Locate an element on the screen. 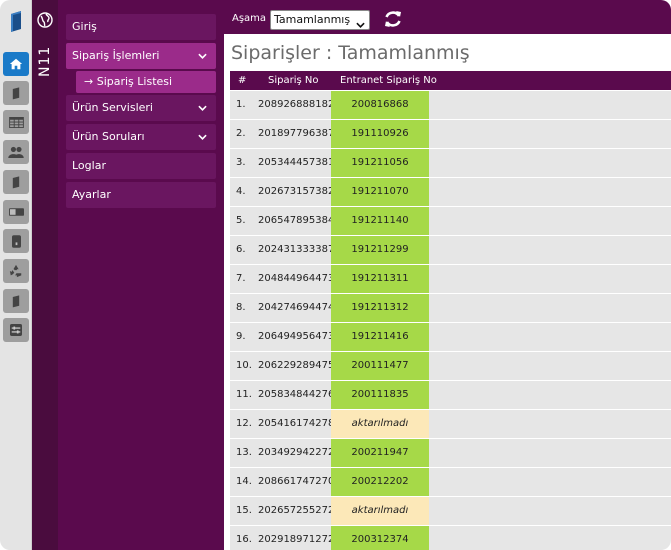  nav-subitem-siparis-listesi: → Sipariş Listesi is located at coordinates (146, 82).